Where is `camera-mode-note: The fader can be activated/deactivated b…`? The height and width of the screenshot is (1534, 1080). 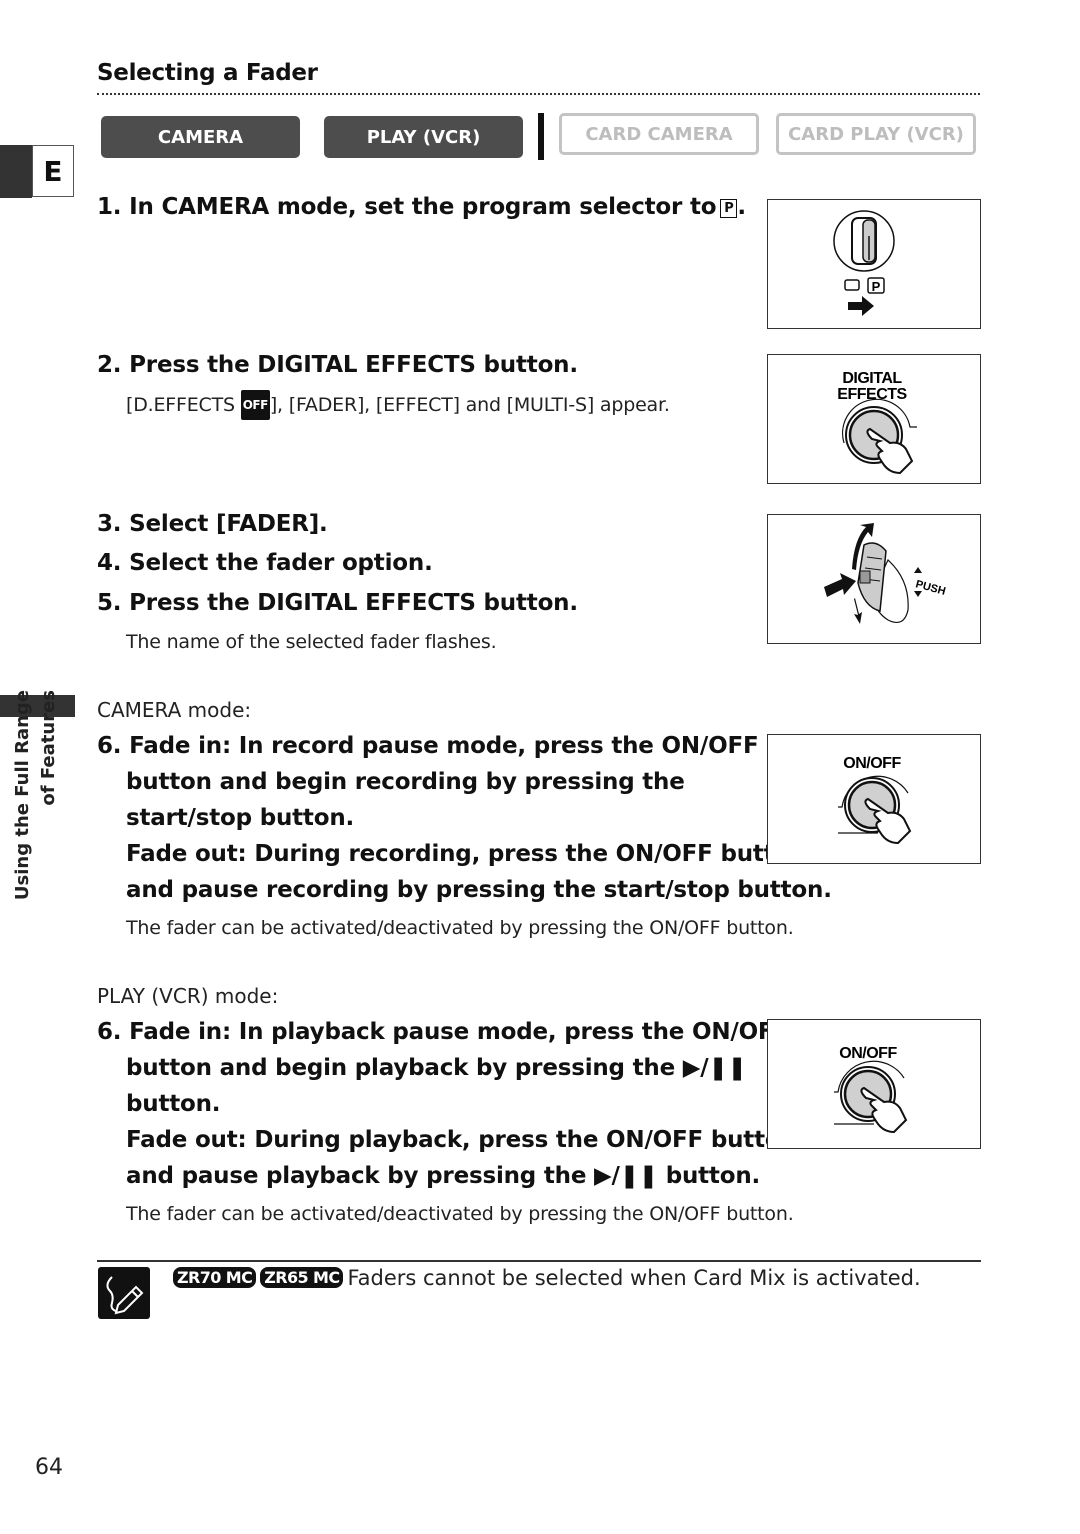
camera-mode-note: The fader can be activated/deactivated b… is located at coordinates (460, 928).